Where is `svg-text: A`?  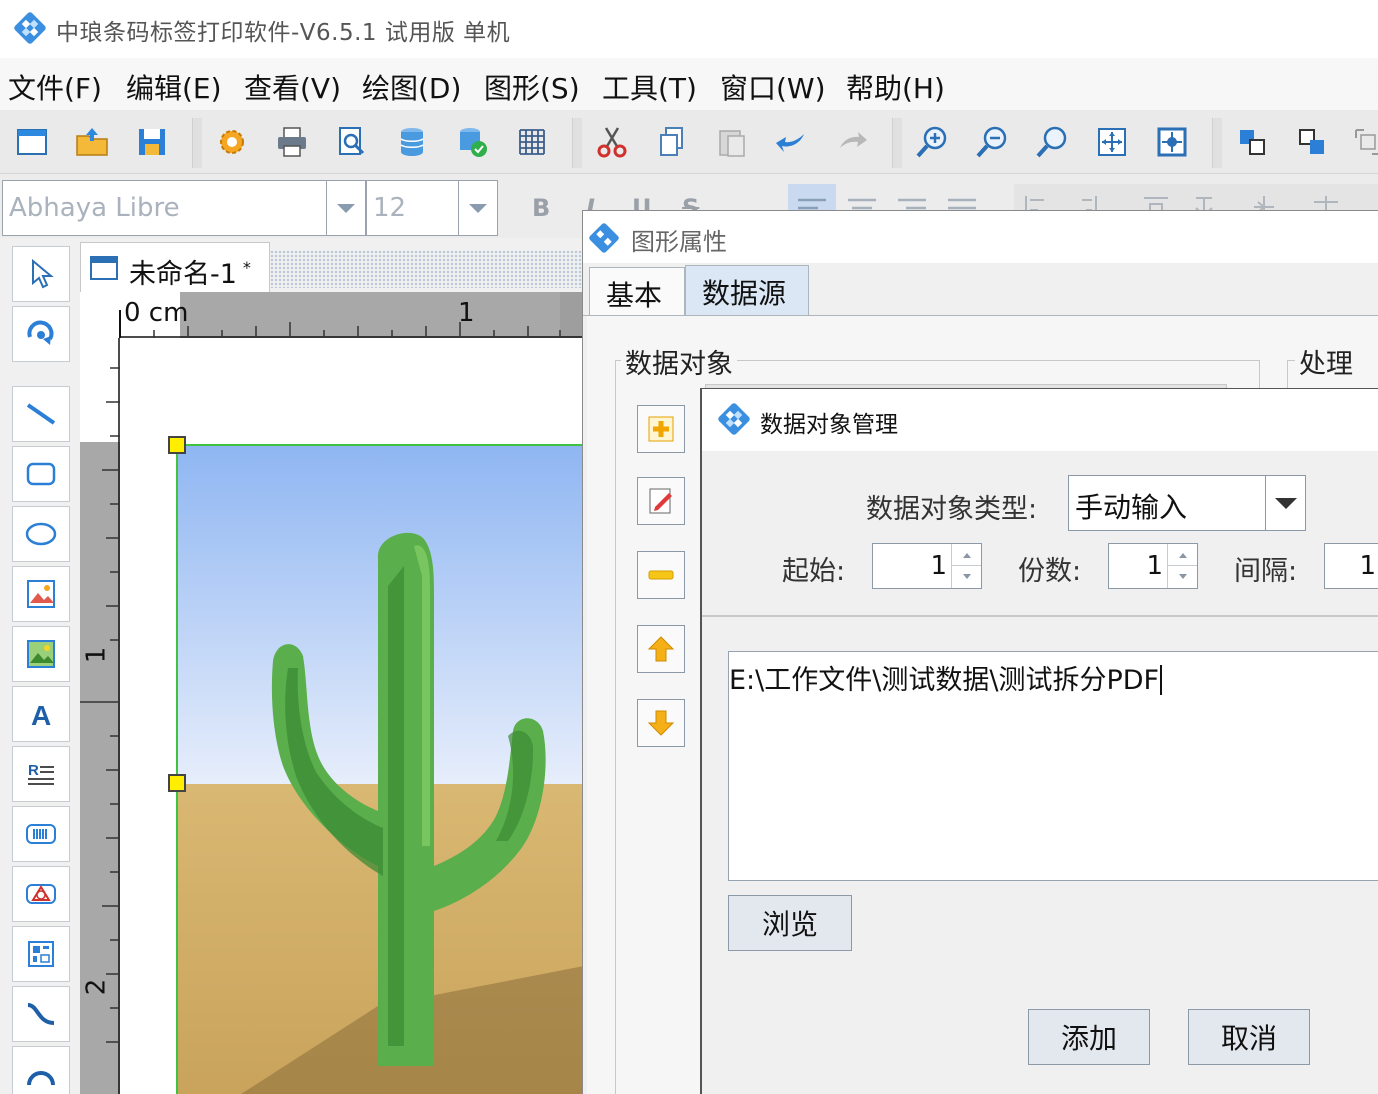 svg-text: A is located at coordinates (41, 715).